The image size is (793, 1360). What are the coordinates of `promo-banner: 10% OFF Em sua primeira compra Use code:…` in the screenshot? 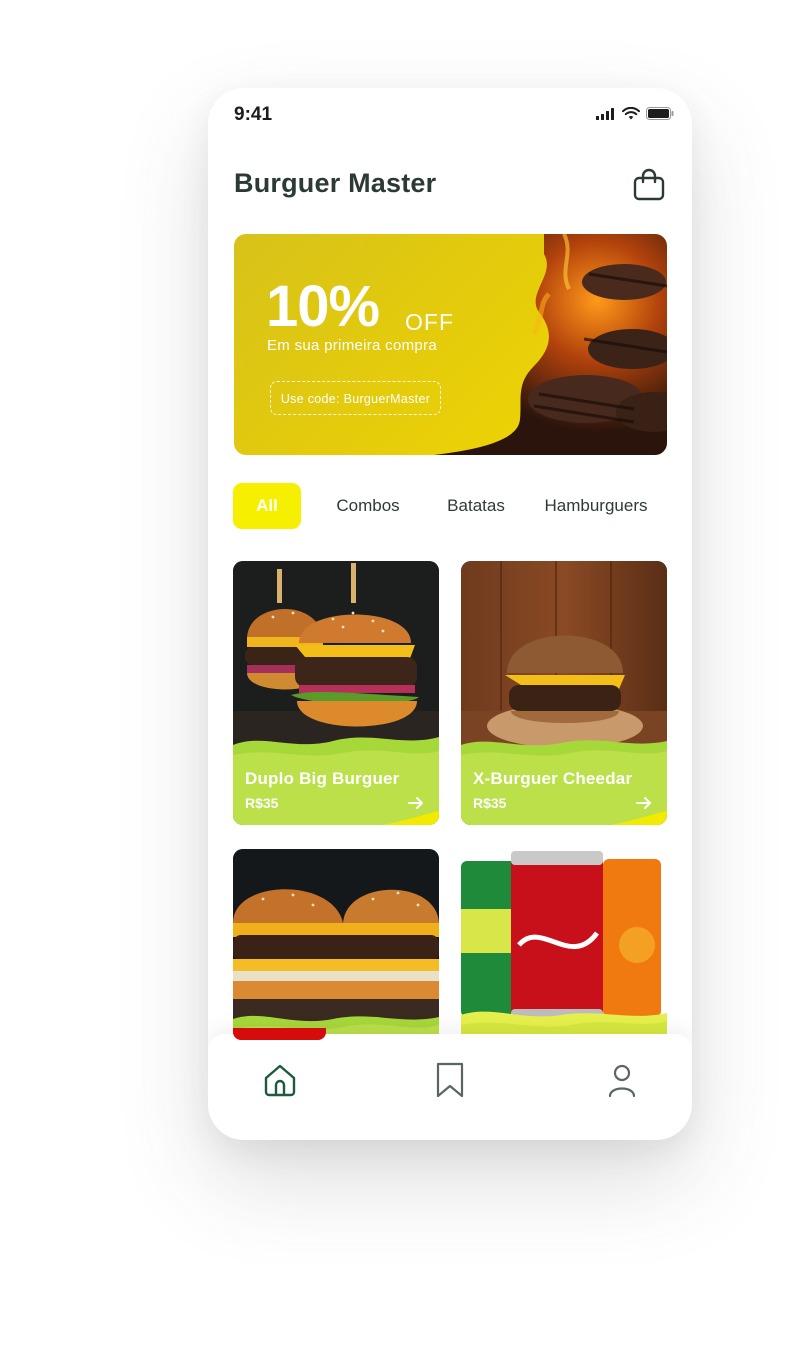 It's located at (450, 344).